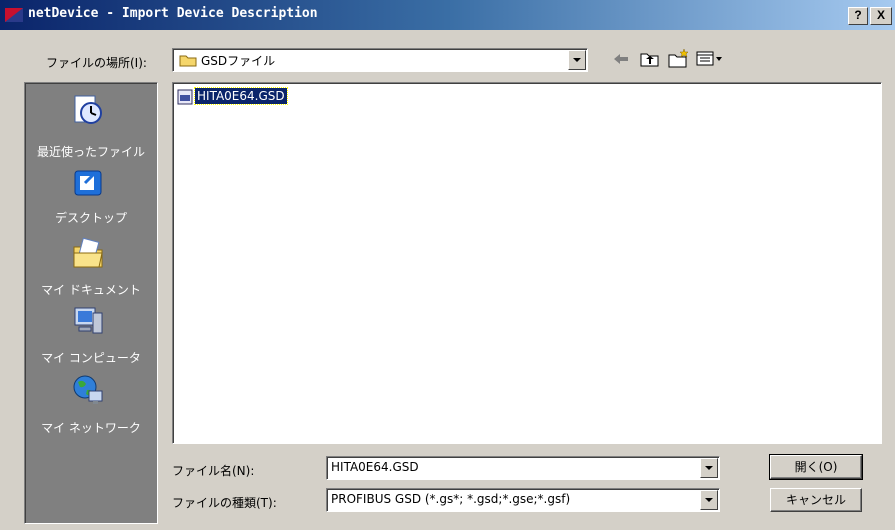 Image resolution: width=895 pixels, height=530 pixels. I want to click on file-name: HITA0E64.GSD, so click(241, 96).